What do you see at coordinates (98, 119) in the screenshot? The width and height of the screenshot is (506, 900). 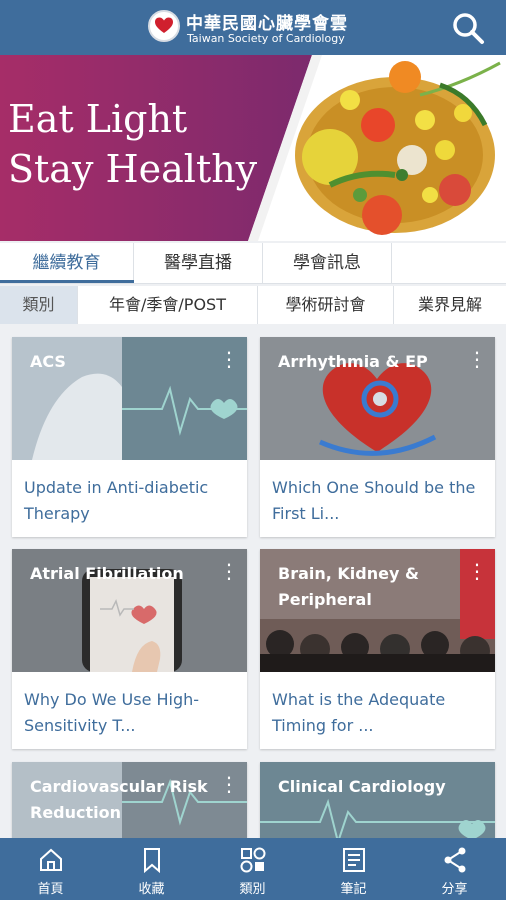 I see `banner-headline-line1: Eat Light` at bounding box center [98, 119].